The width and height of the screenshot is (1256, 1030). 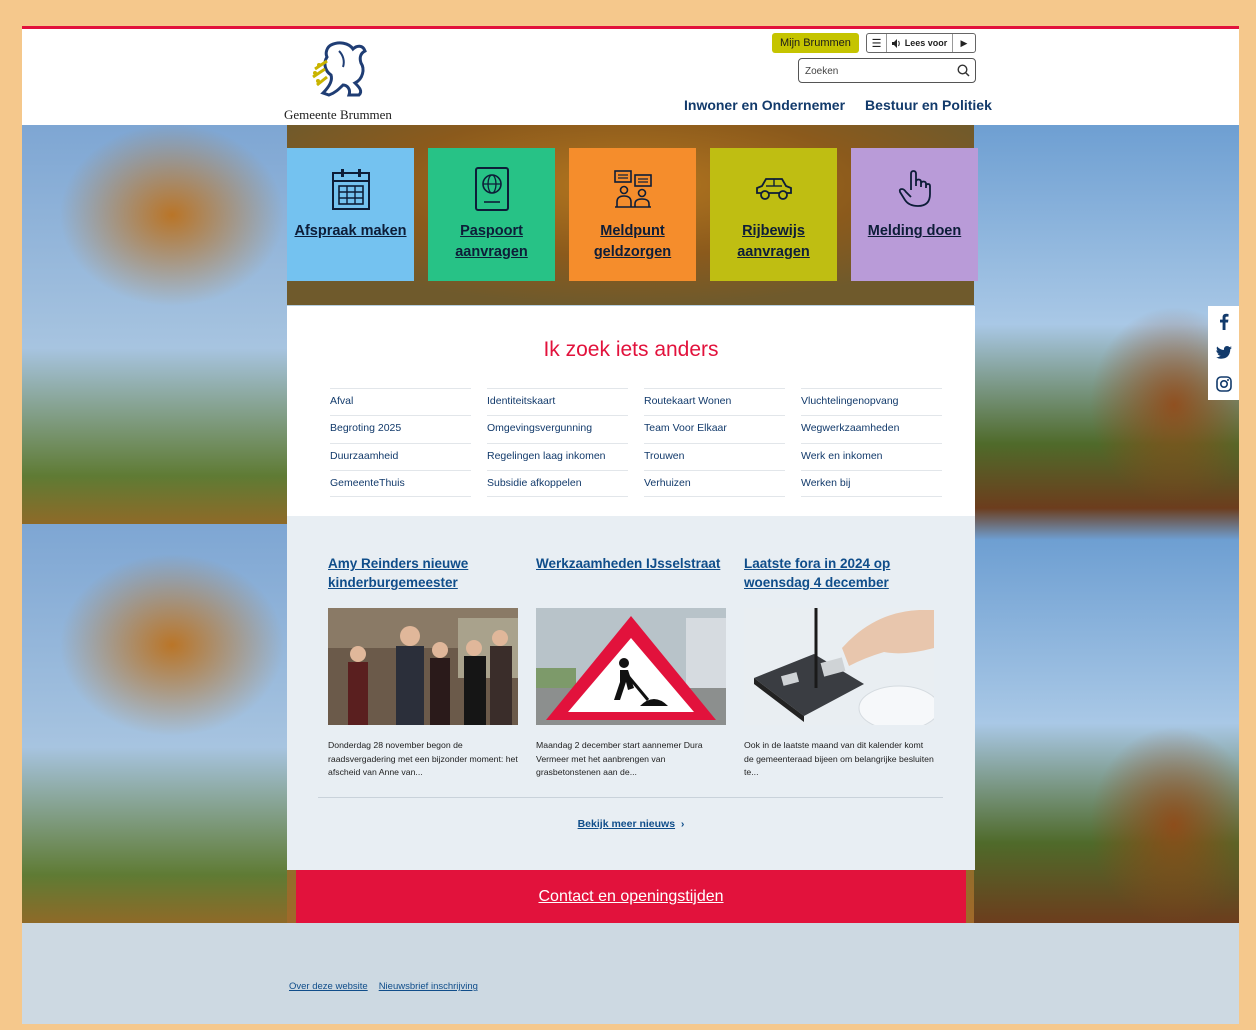 I want to click on play-button: ▶, so click(x=964, y=43).